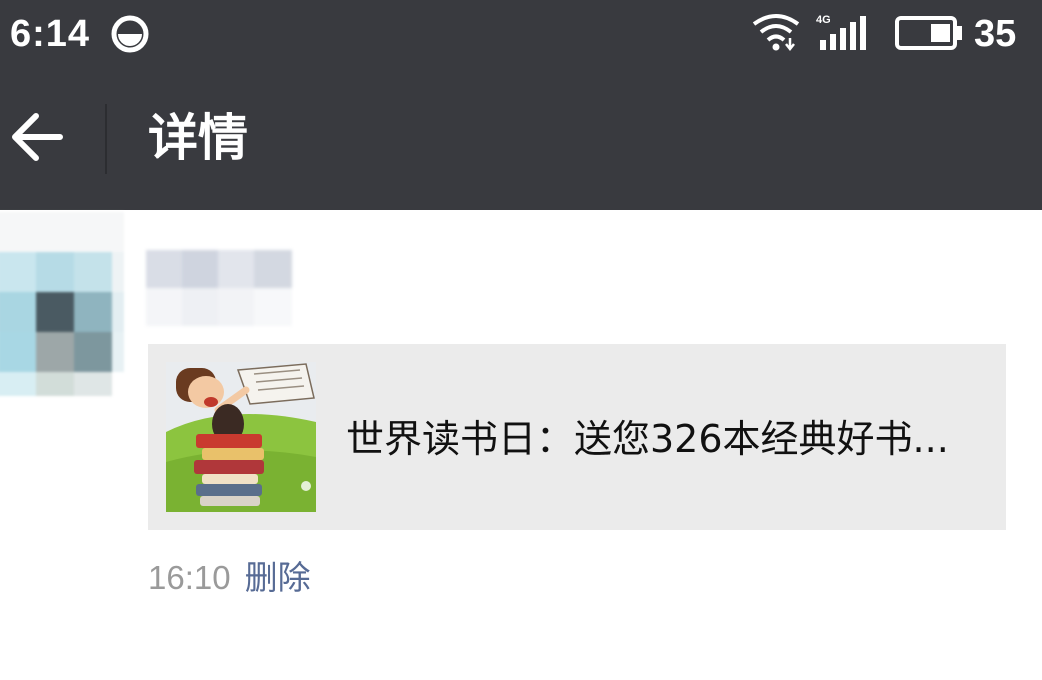 The width and height of the screenshot is (1042, 680). Describe the element at coordinates (106, 139) in the screenshot. I see `header-divider` at that location.